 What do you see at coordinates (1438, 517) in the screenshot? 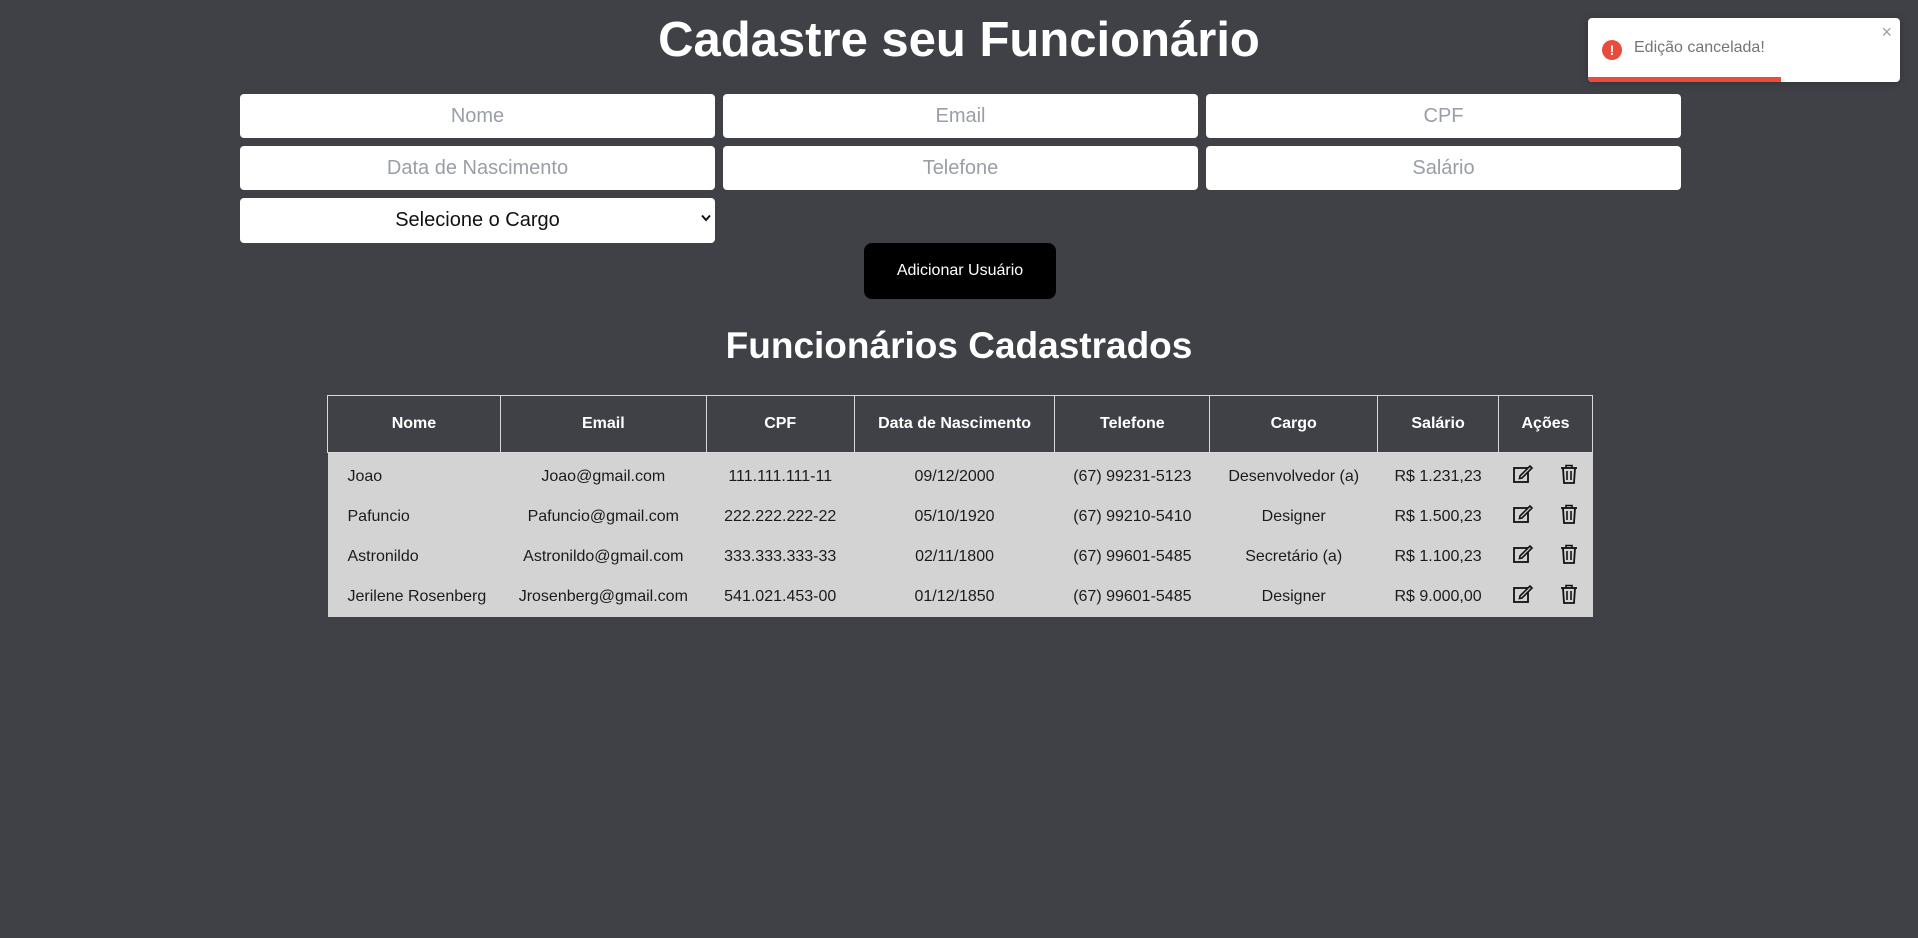
I see `cell-salary: R$ 1.500,23` at bounding box center [1438, 517].